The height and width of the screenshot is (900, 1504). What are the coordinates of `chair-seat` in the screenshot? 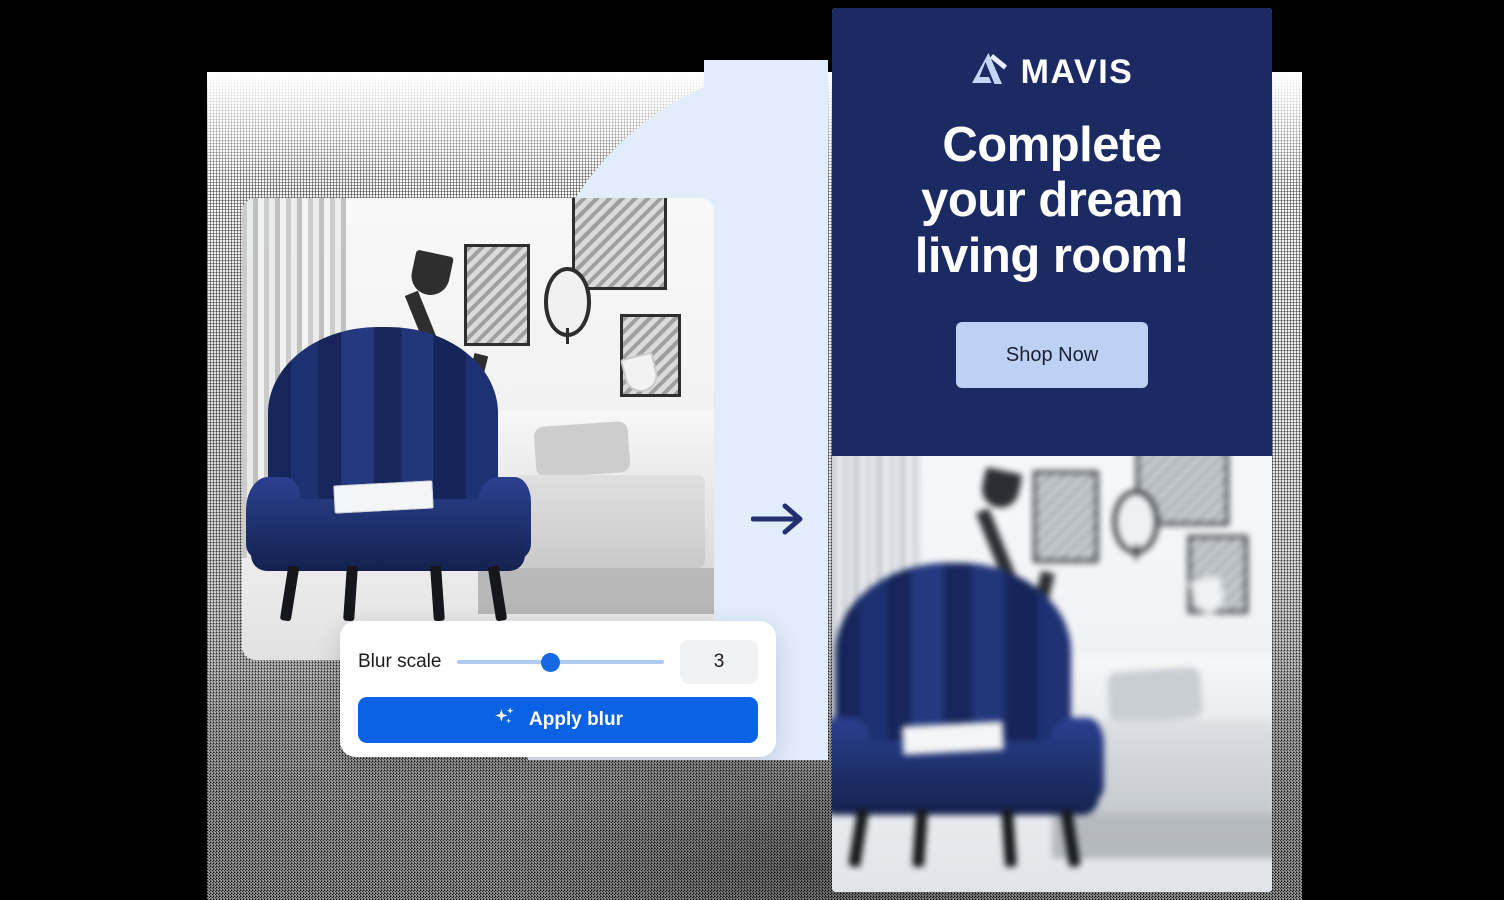 It's located at (965, 778).